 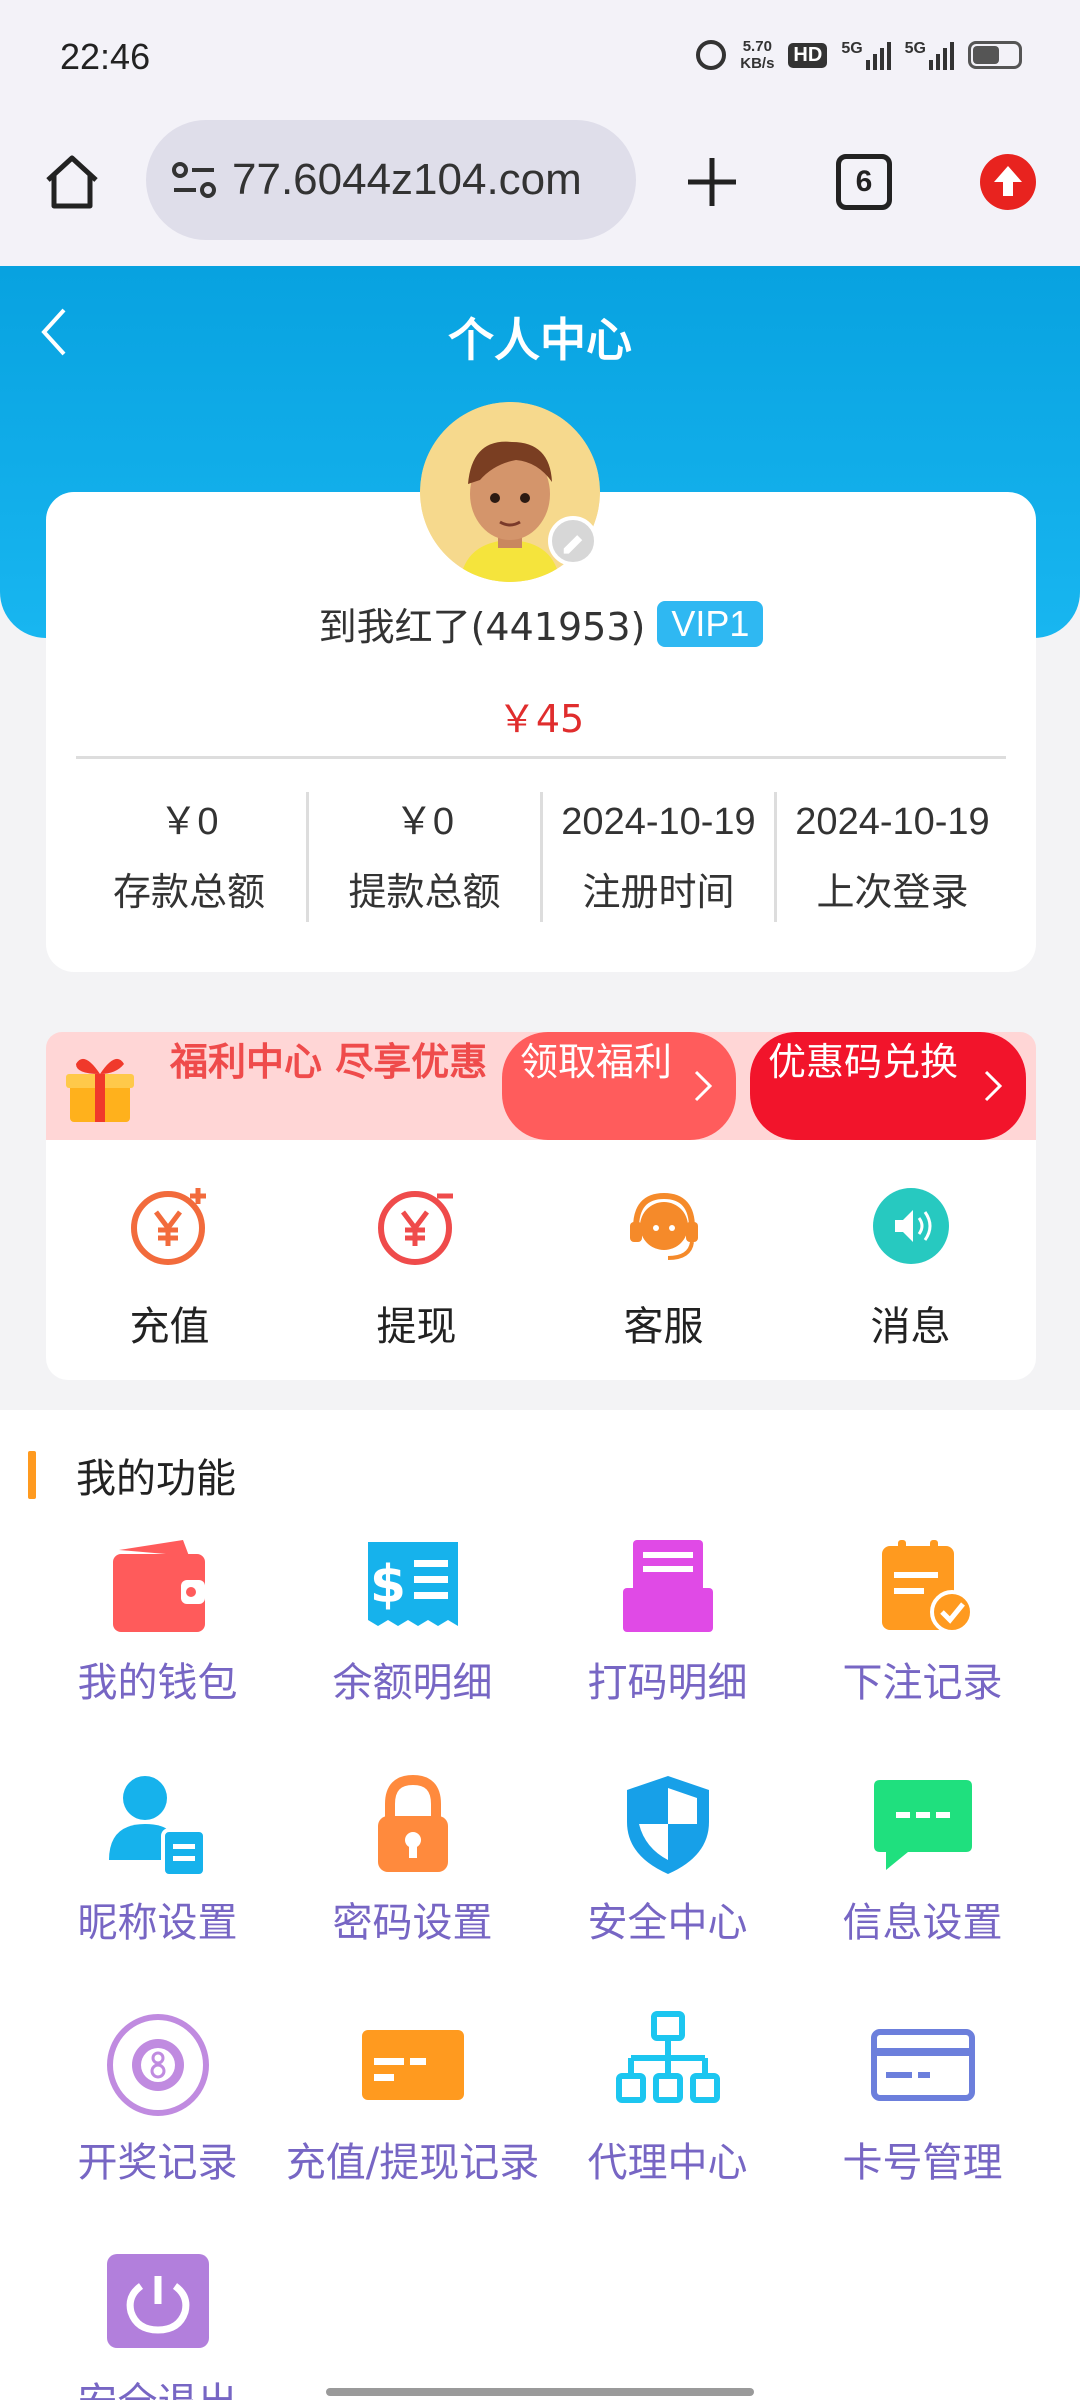 What do you see at coordinates (412, 2065) in the screenshot?
I see `card-record-icon` at bounding box center [412, 2065].